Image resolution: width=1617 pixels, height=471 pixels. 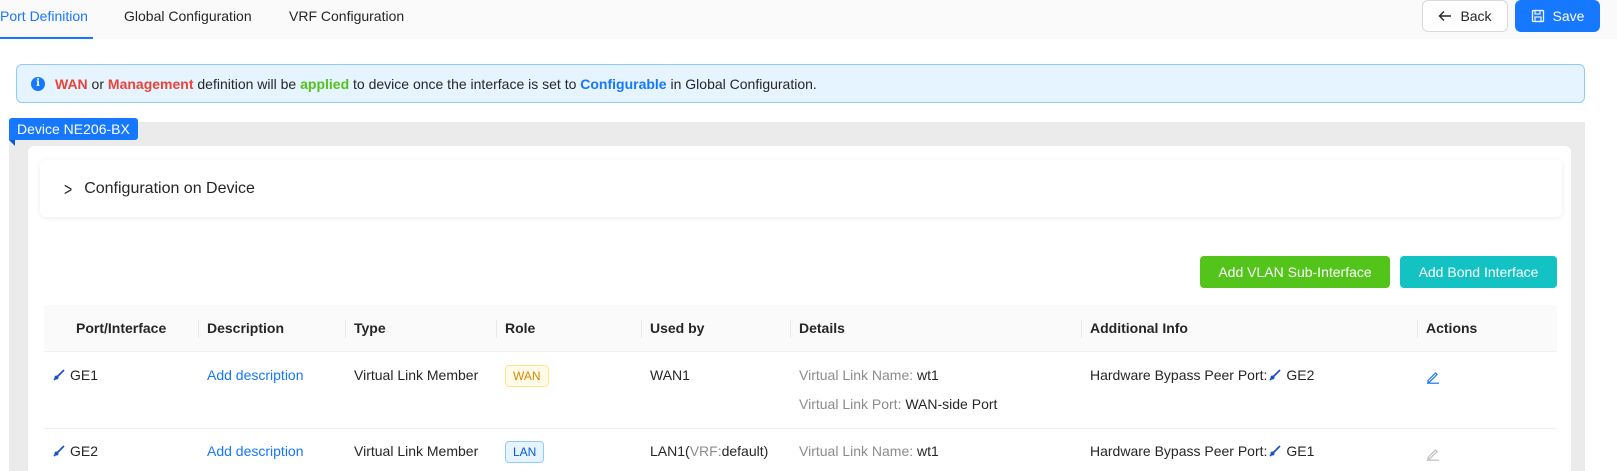 I want to click on col-additional-info: Additional Info, so click(x=1139, y=328).